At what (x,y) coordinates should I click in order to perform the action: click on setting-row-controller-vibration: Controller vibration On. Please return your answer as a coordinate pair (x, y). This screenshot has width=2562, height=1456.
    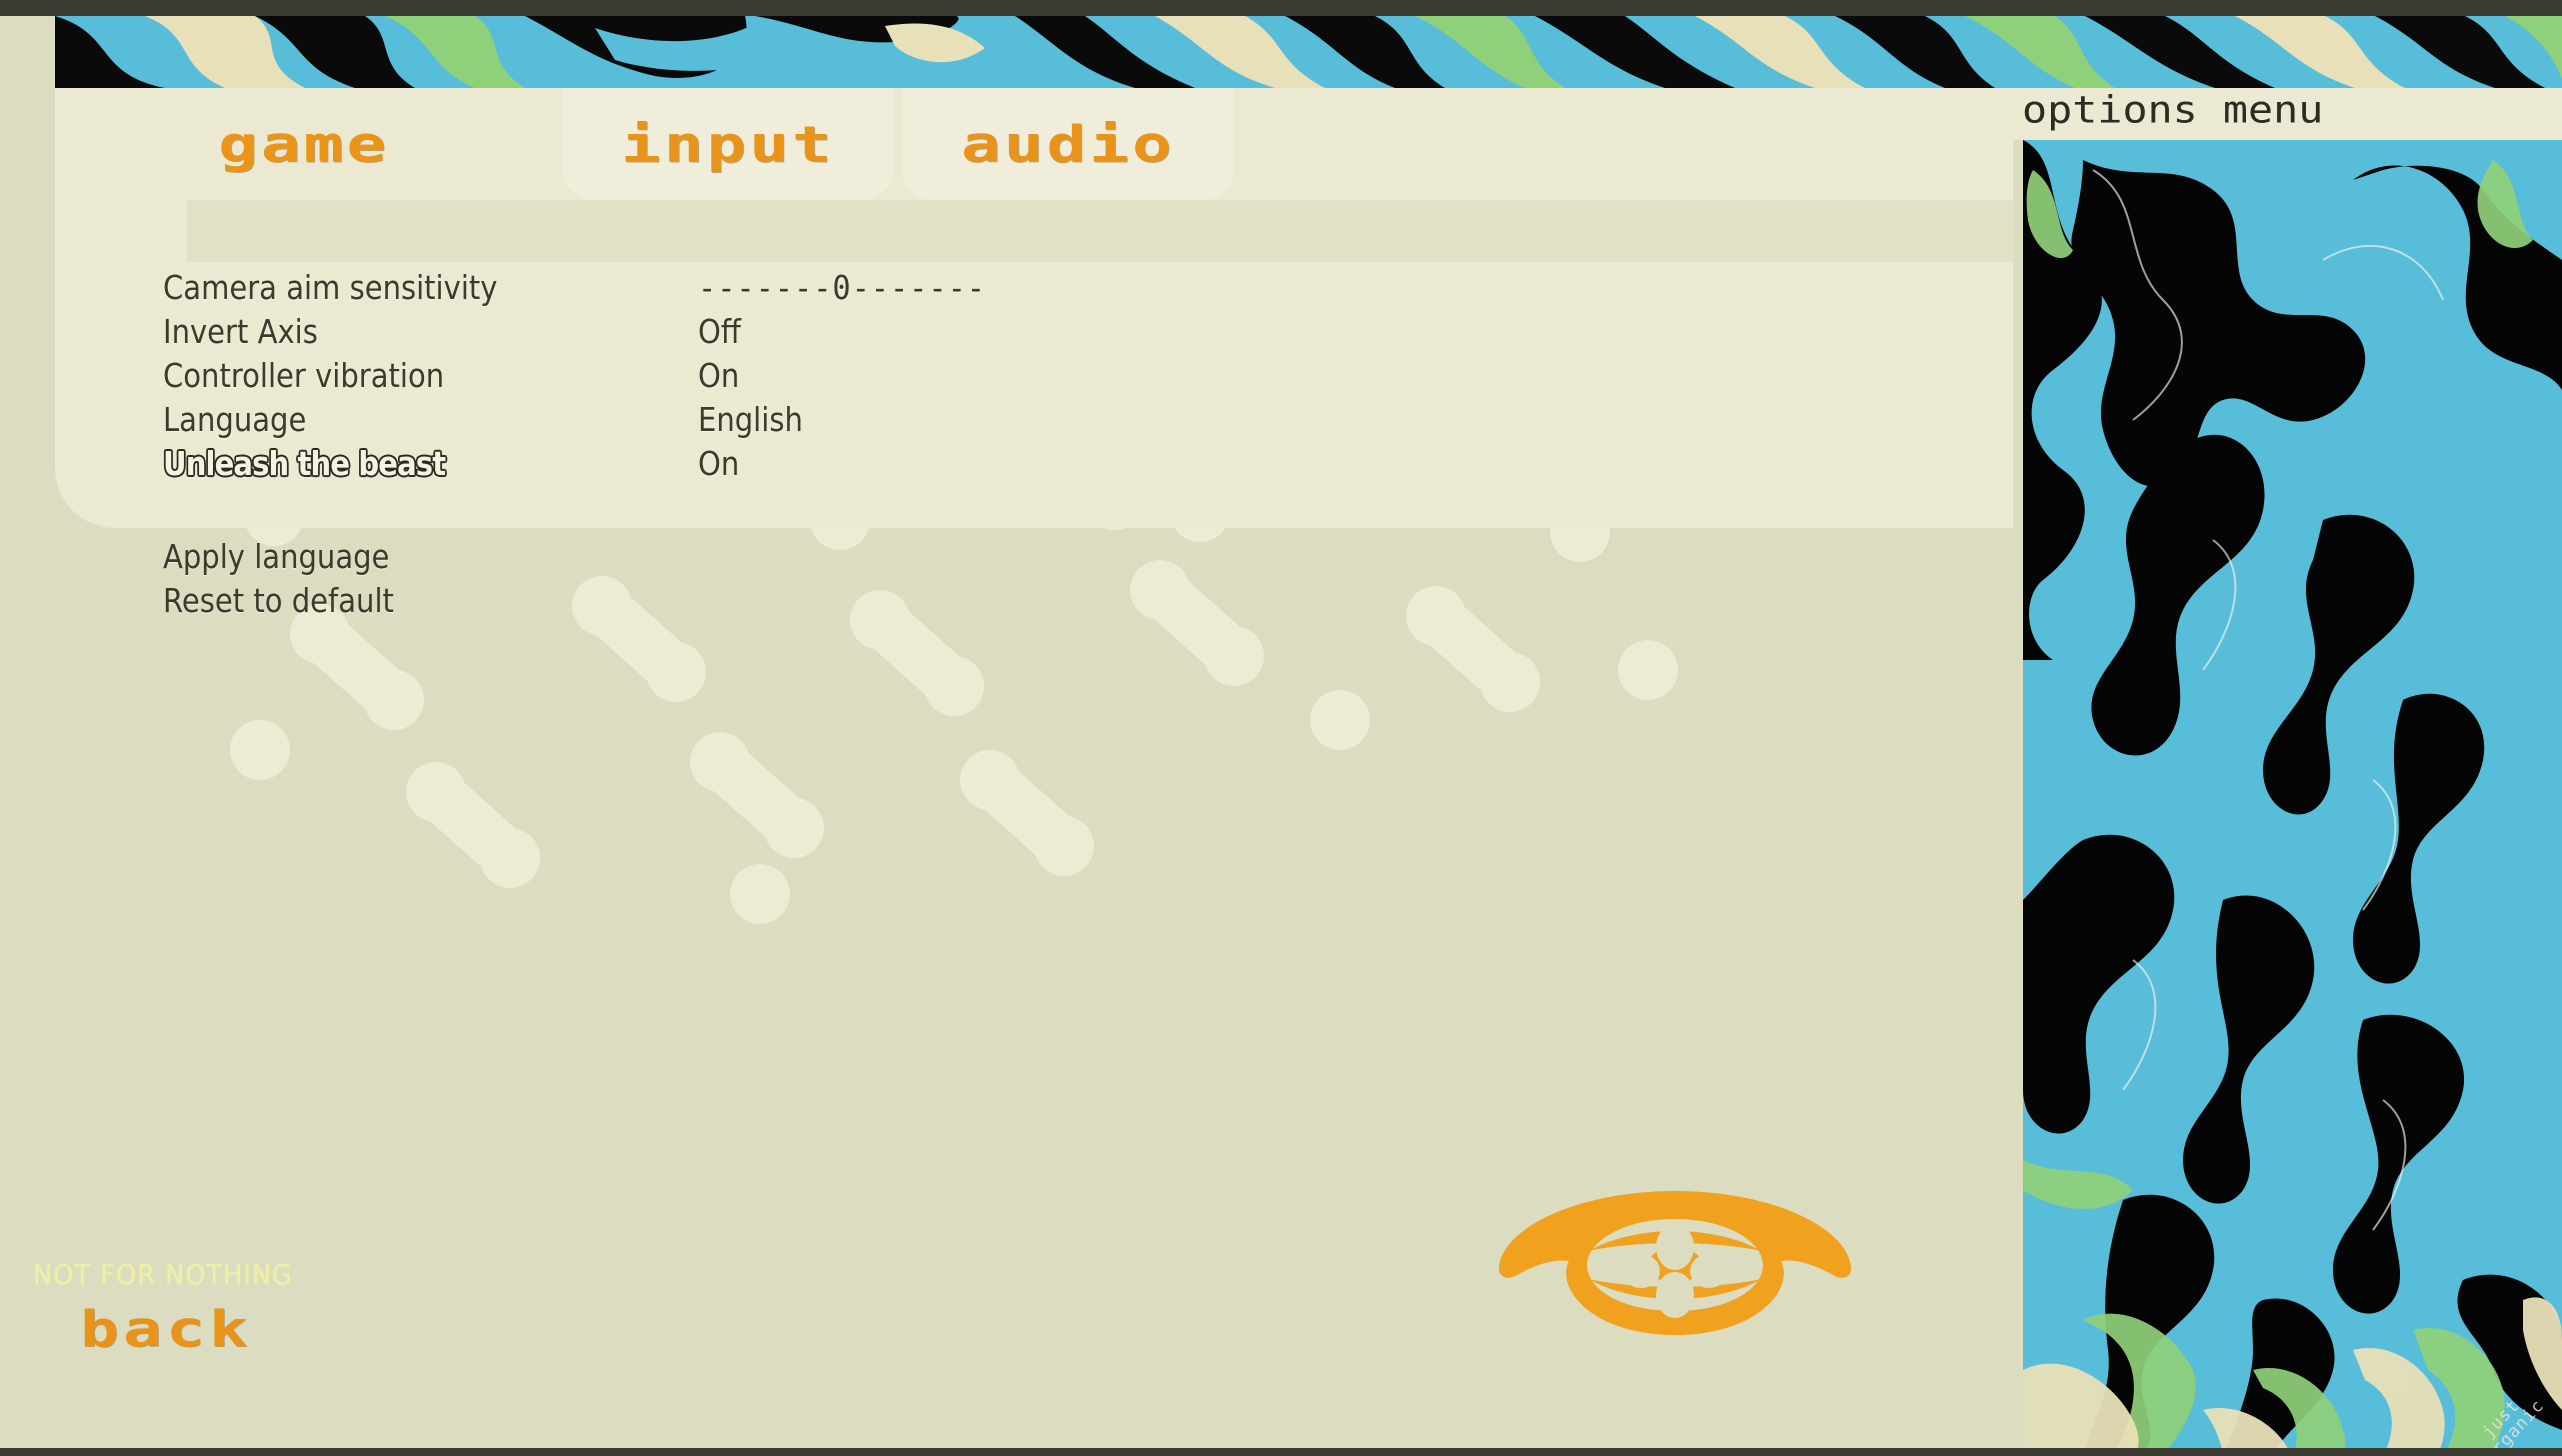
    Looking at the image, I should click on (763, 378).